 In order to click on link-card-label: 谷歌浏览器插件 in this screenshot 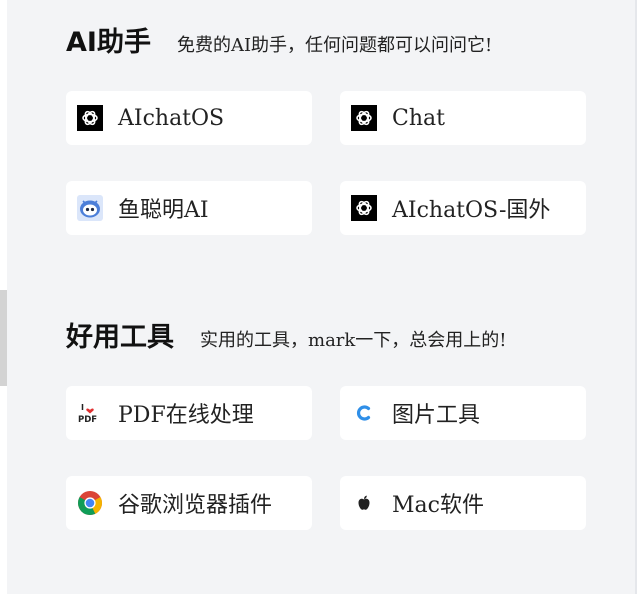, I will do `click(195, 505)`.